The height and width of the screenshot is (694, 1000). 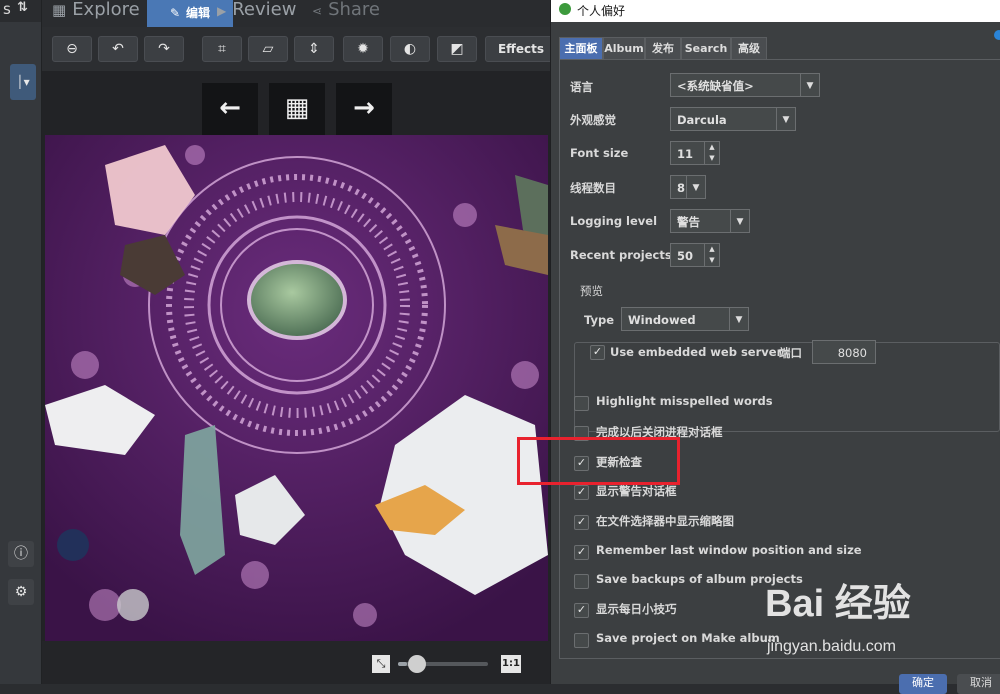 I want to click on settings-button: ⚙, so click(x=21, y=592).